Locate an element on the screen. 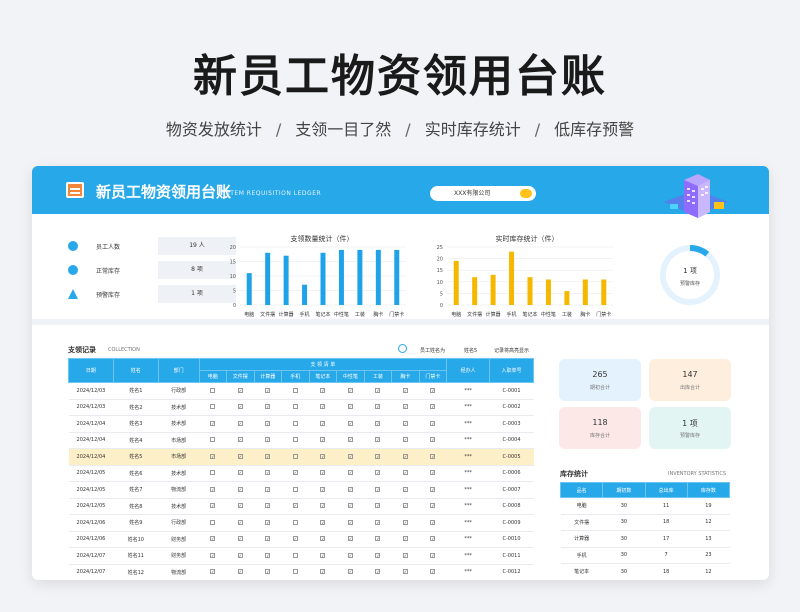  company-toggle-icon is located at coordinates (526, 193).